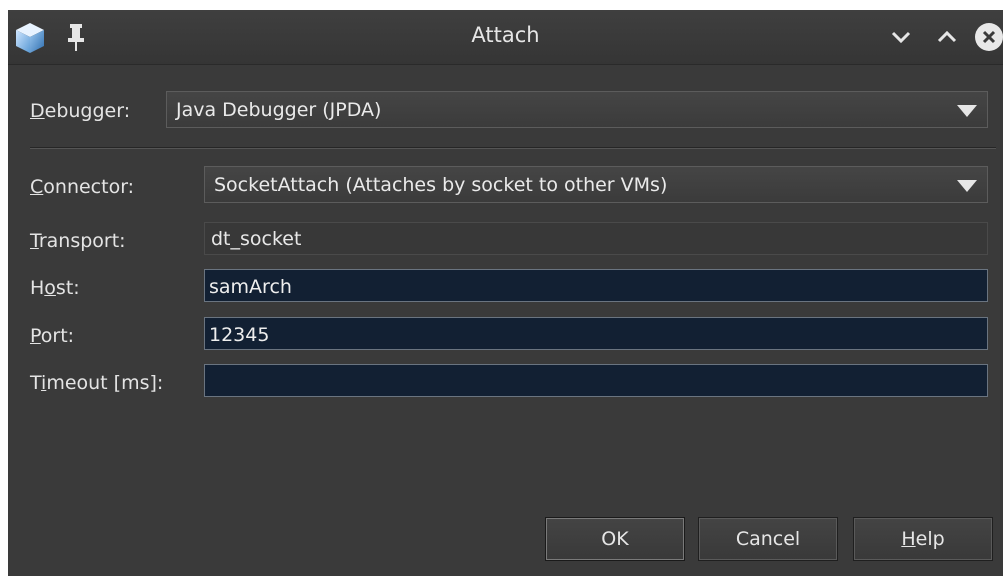 The height and width of the screenshot is (576, 1003). I want to click on timeout-input, so click(596, 380).